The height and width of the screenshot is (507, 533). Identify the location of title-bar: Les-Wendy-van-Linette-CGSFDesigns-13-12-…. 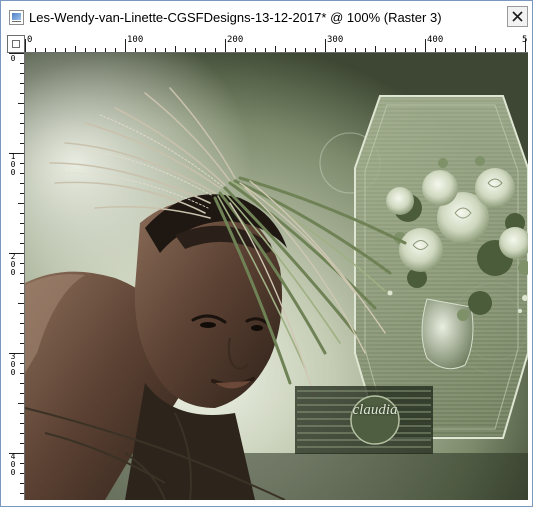
(266, 18).